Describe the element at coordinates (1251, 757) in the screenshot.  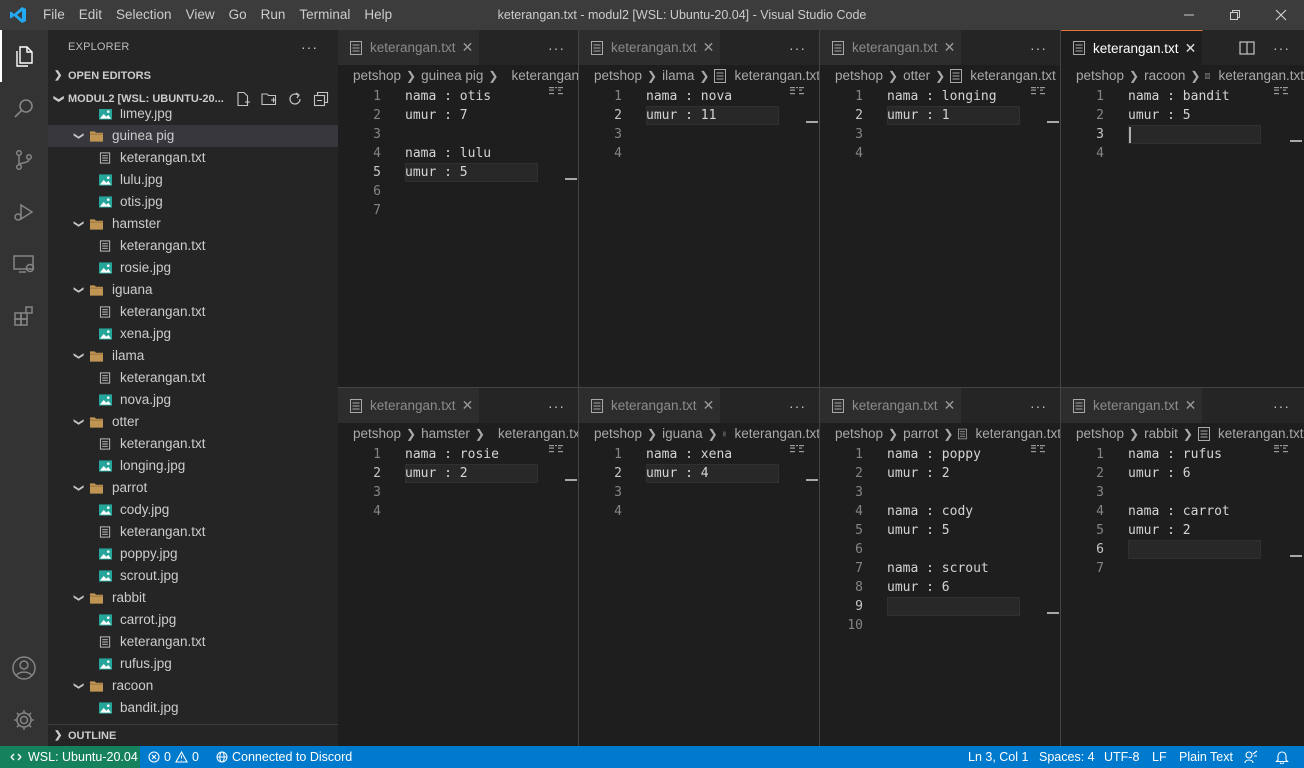
I see `feedback-icon` at that location.